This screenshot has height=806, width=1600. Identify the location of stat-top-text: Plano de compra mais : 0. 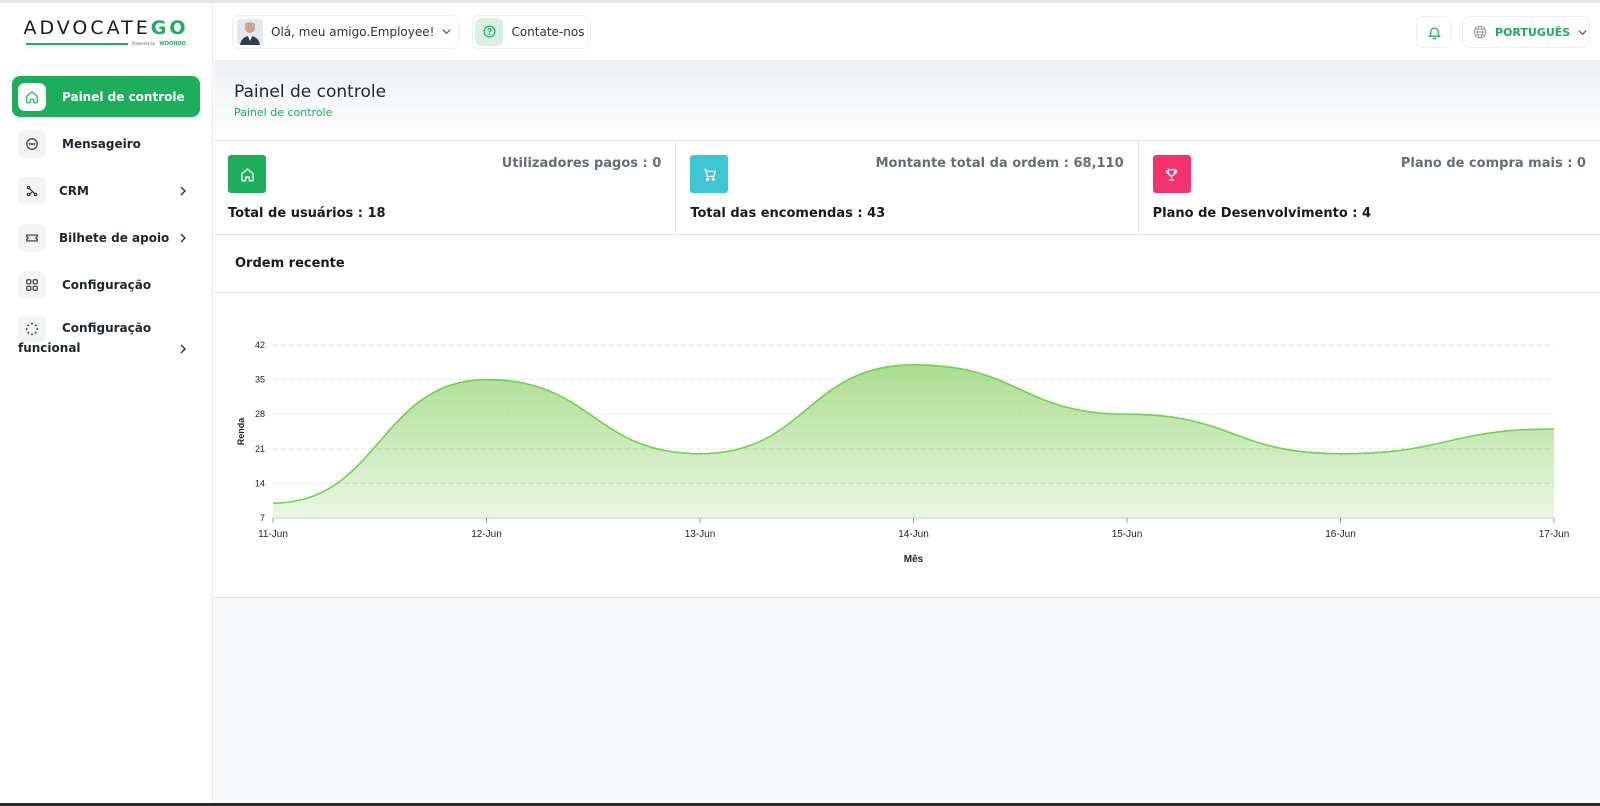
(1493, 163).